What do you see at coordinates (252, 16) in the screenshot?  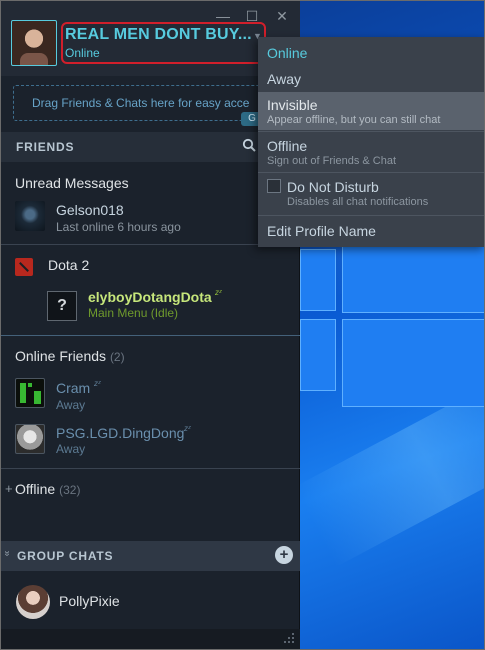 I see `maximize-button: ☐` at bounding box center [252, 16].